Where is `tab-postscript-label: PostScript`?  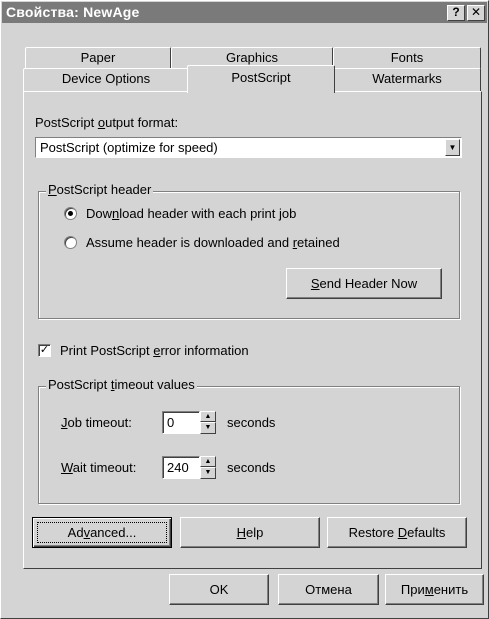
tab-postscript-label: PostScript is located at coordinates (261, 77).